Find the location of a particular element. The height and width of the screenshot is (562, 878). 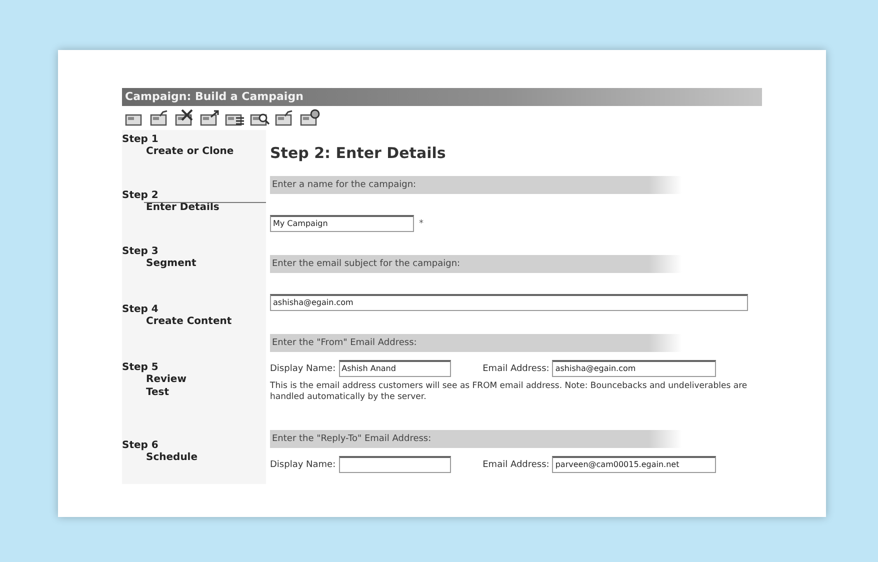

step-link: Enter Details is located at coordinates (183, 207).